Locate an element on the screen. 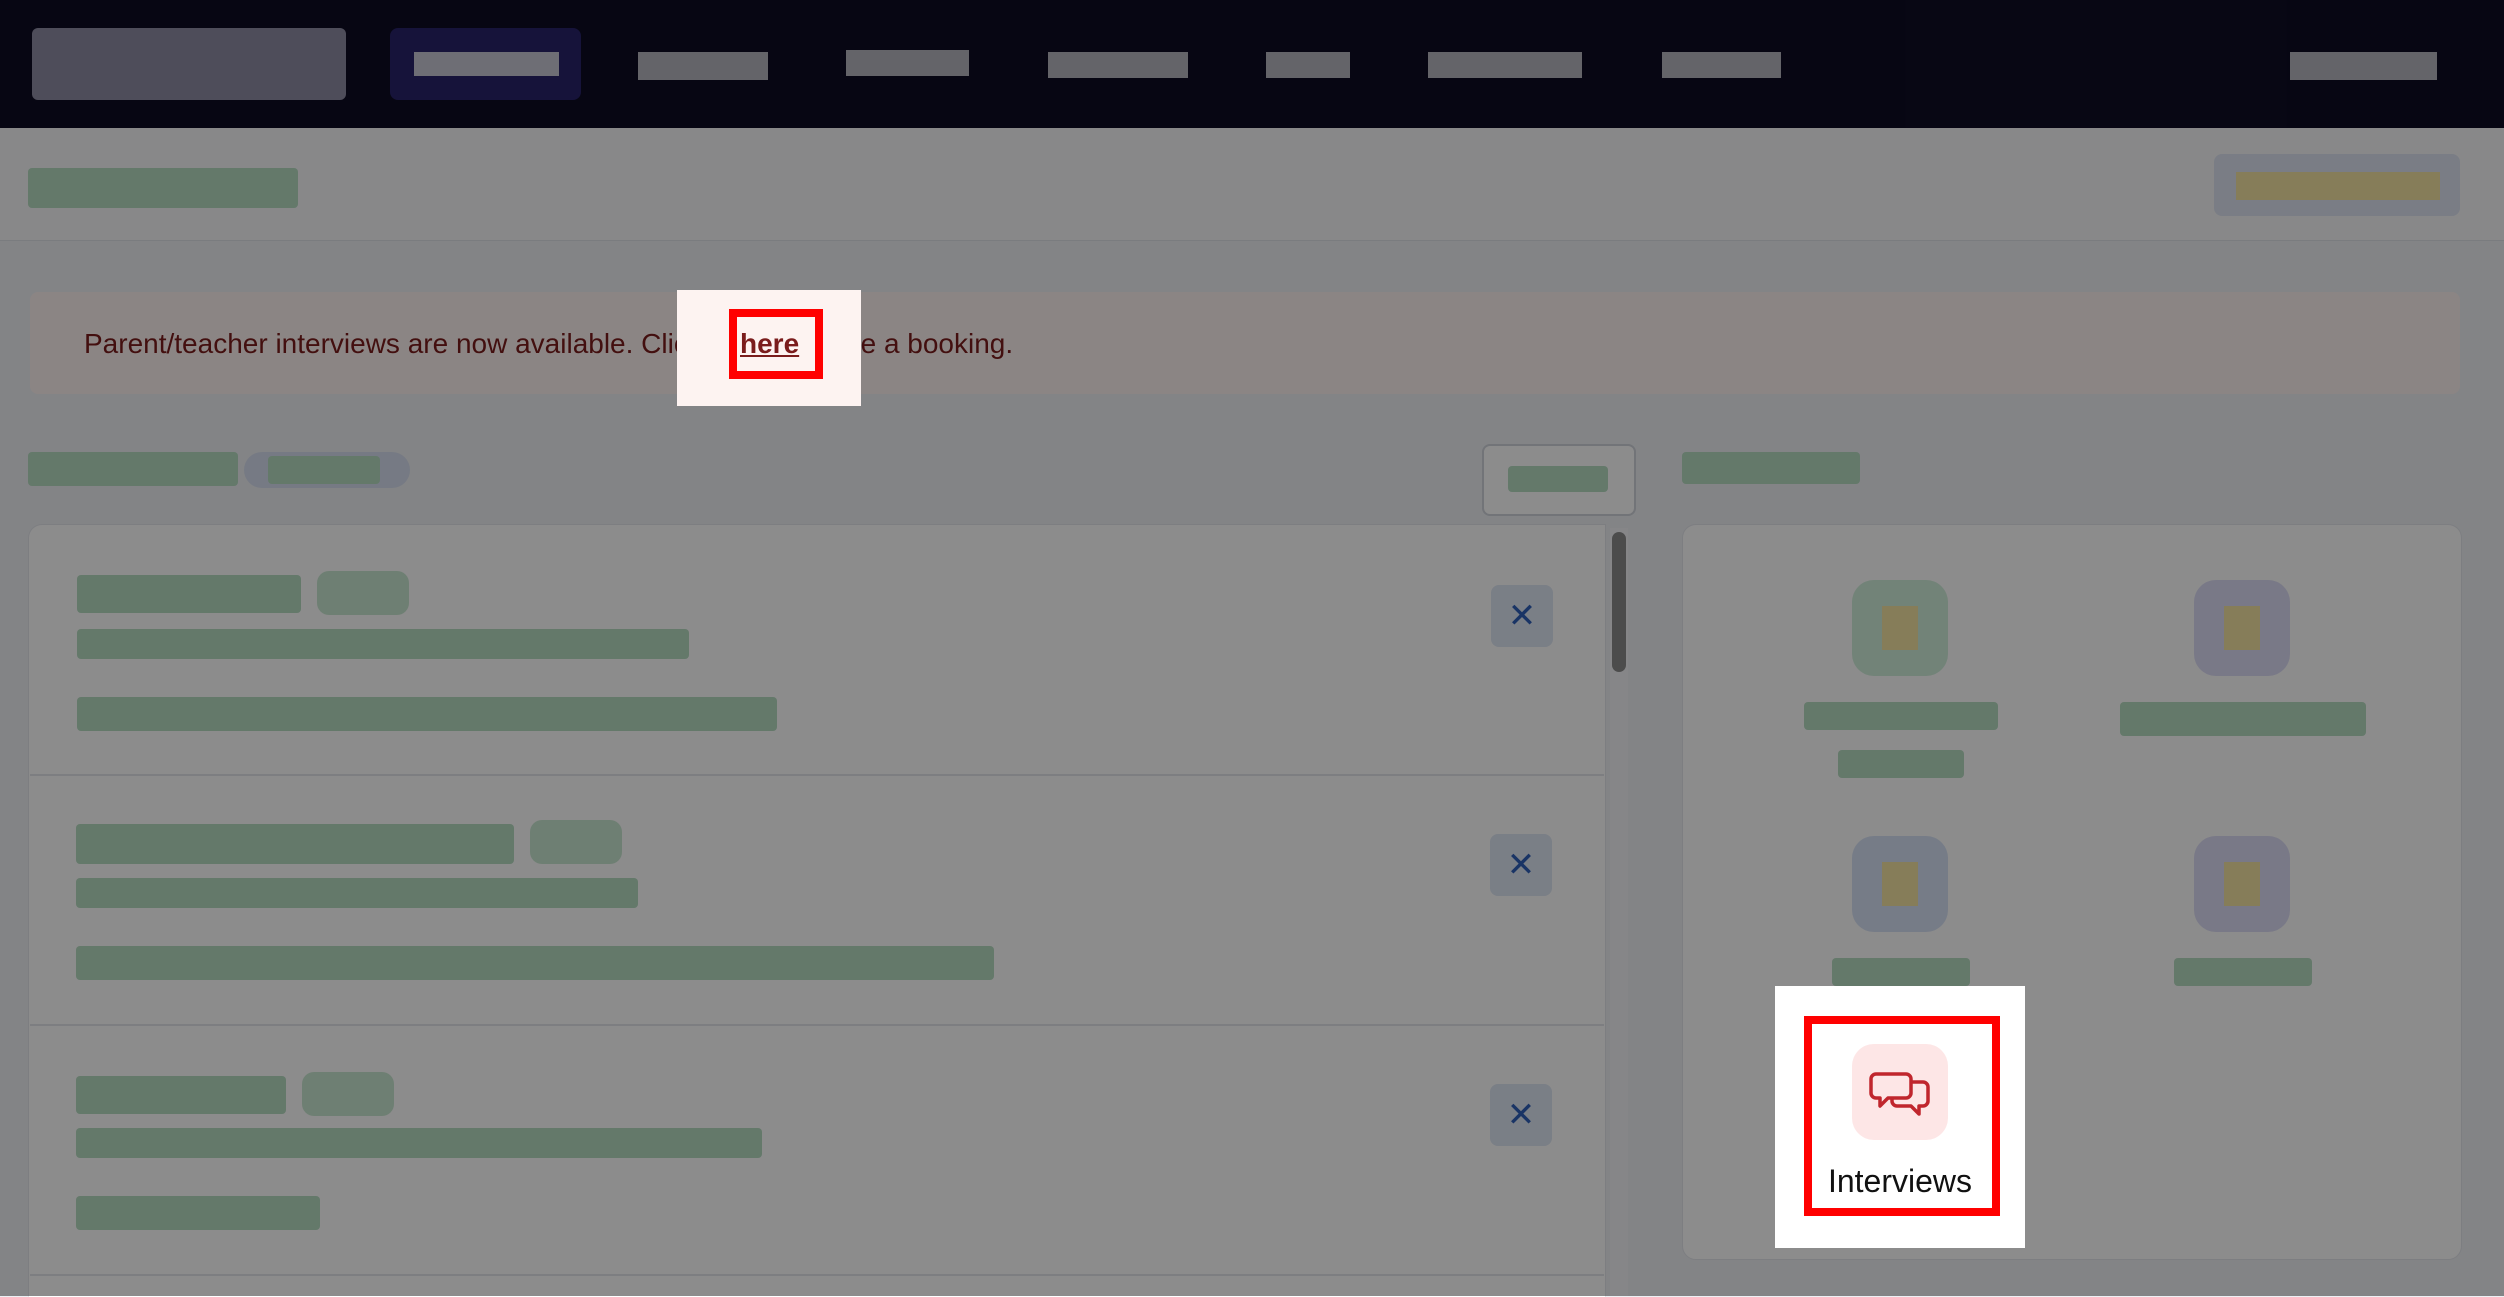 Image resolution: width=2504 pixels, height=1297 pixels. section-title is located at coordinates (133, 469).